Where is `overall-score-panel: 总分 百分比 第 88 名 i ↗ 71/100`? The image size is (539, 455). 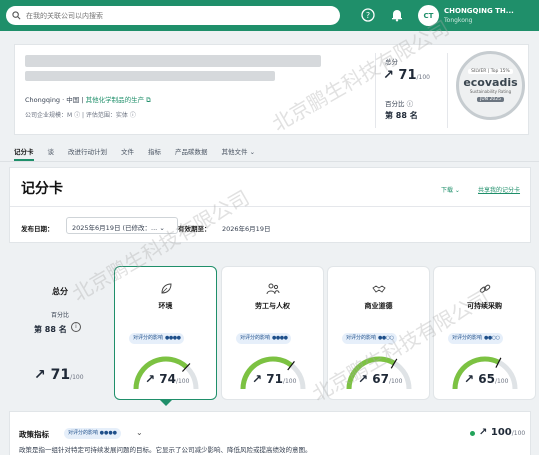 overall-score-panel: 总分 百分比 第 88 名 i ↗ 71/100 is located at coordinates (60, 335).